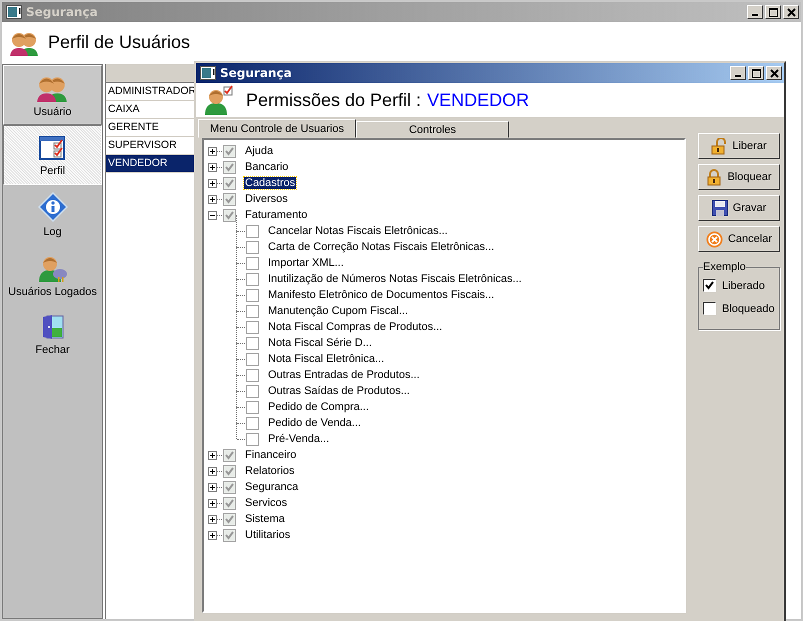  What do you see at coordinates (739, 146) in the screenshot?
I see `action-button: Liberar` at bounding box center [739, 146].